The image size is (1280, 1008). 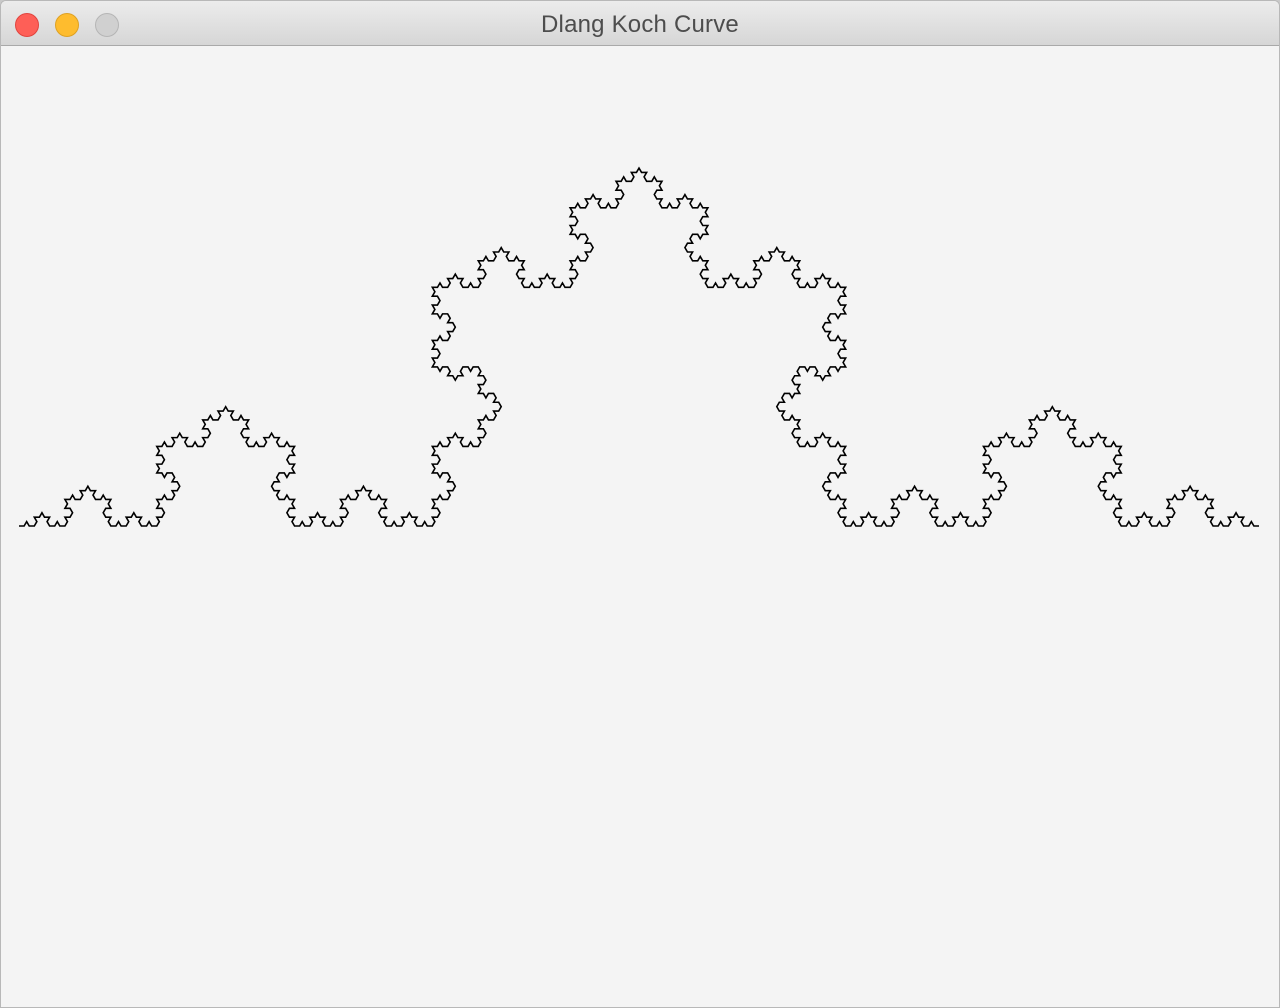 I want to click on window-title: Dlang Koch Curve, so click(x=640, y=24).